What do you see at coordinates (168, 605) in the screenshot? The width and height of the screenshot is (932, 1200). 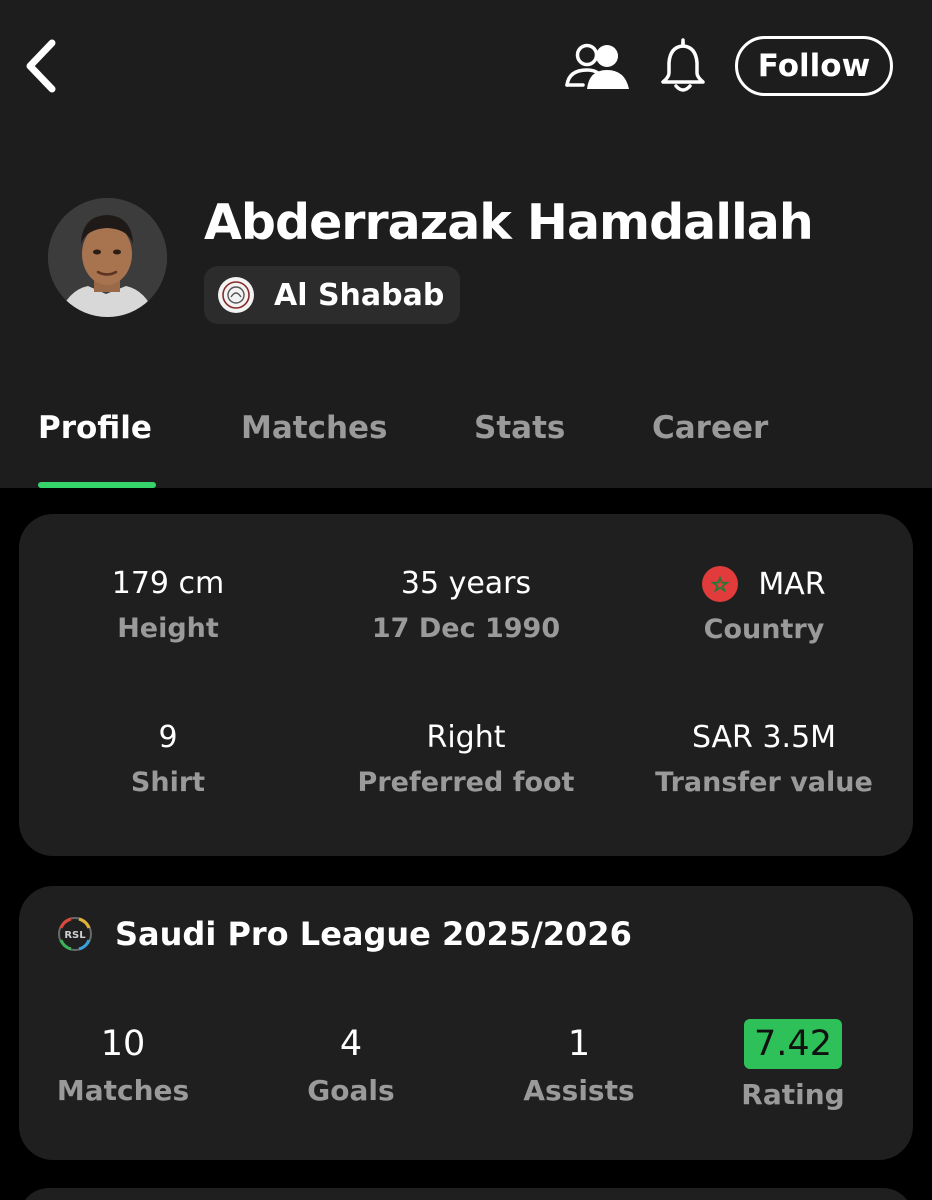 I see `height-cell: 179 cm Height` at bounding box center [168, 605].